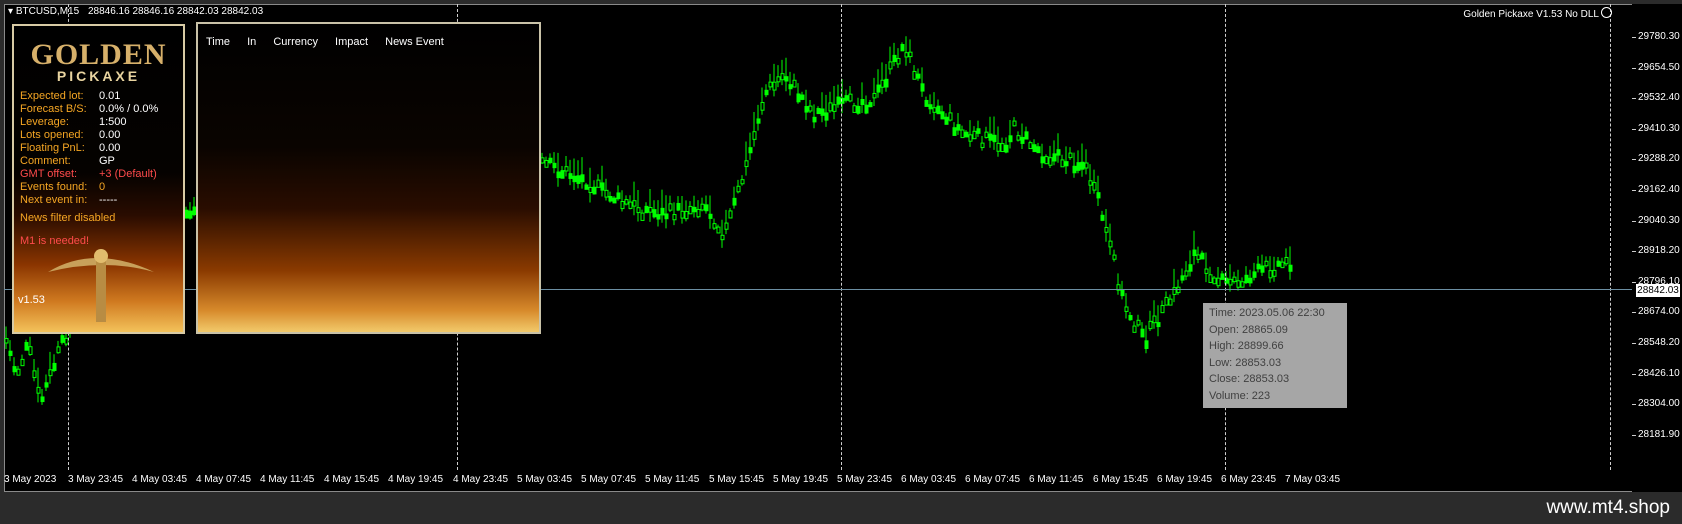  I want to click on info-row: Events found: 0, so click(89, 187).